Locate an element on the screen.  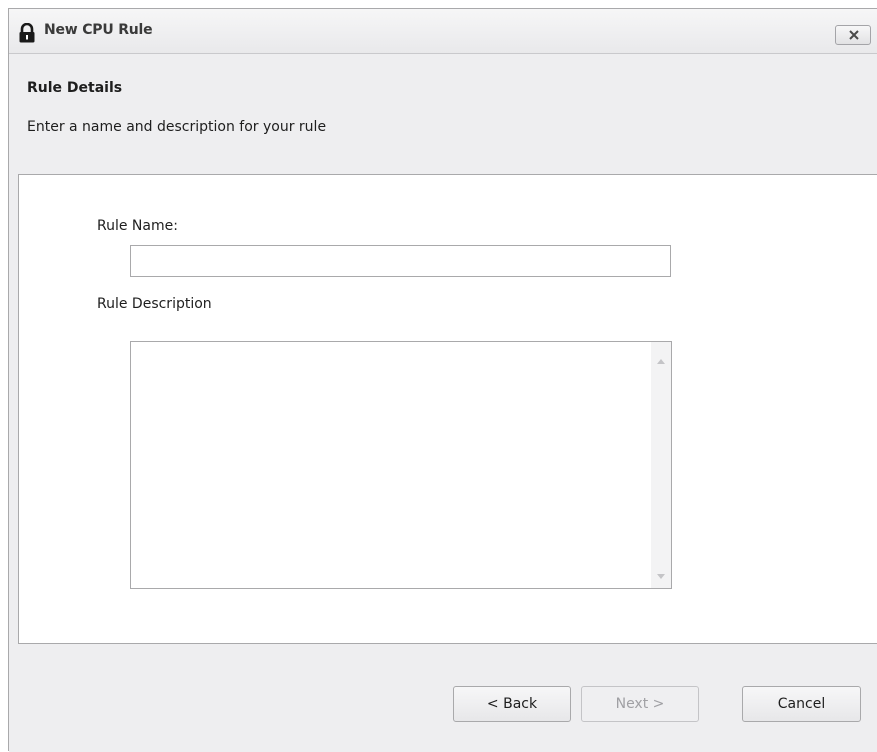
back-button: < Back is located at coordinates (512, 704).